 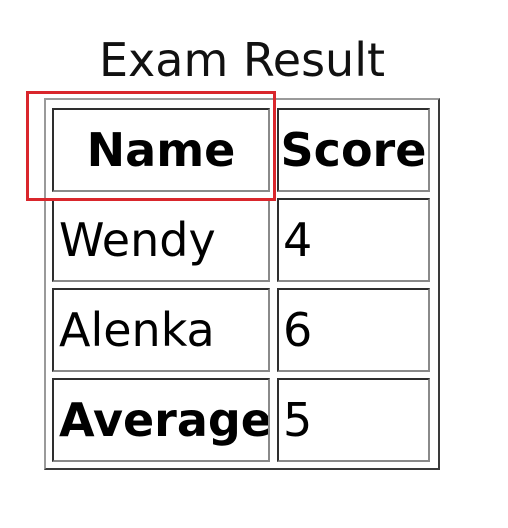 I want to click on header-cell-score: Score, so click(x=353, y=150).